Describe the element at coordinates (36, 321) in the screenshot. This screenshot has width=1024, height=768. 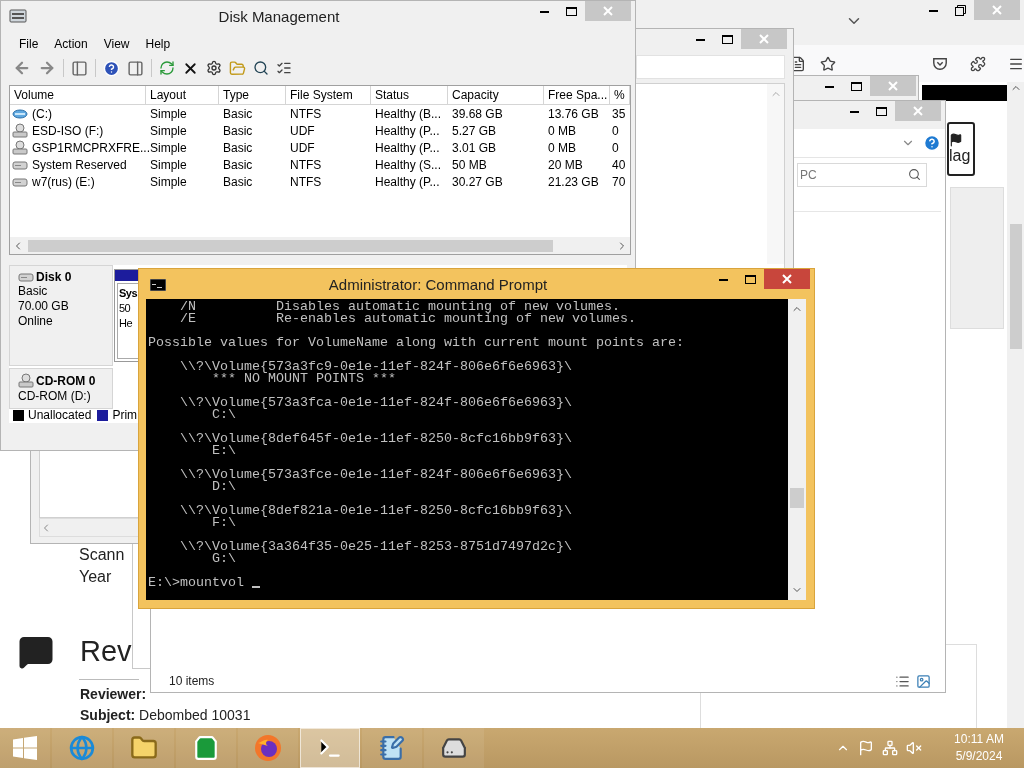
I see `disk-info: Online` at that location.